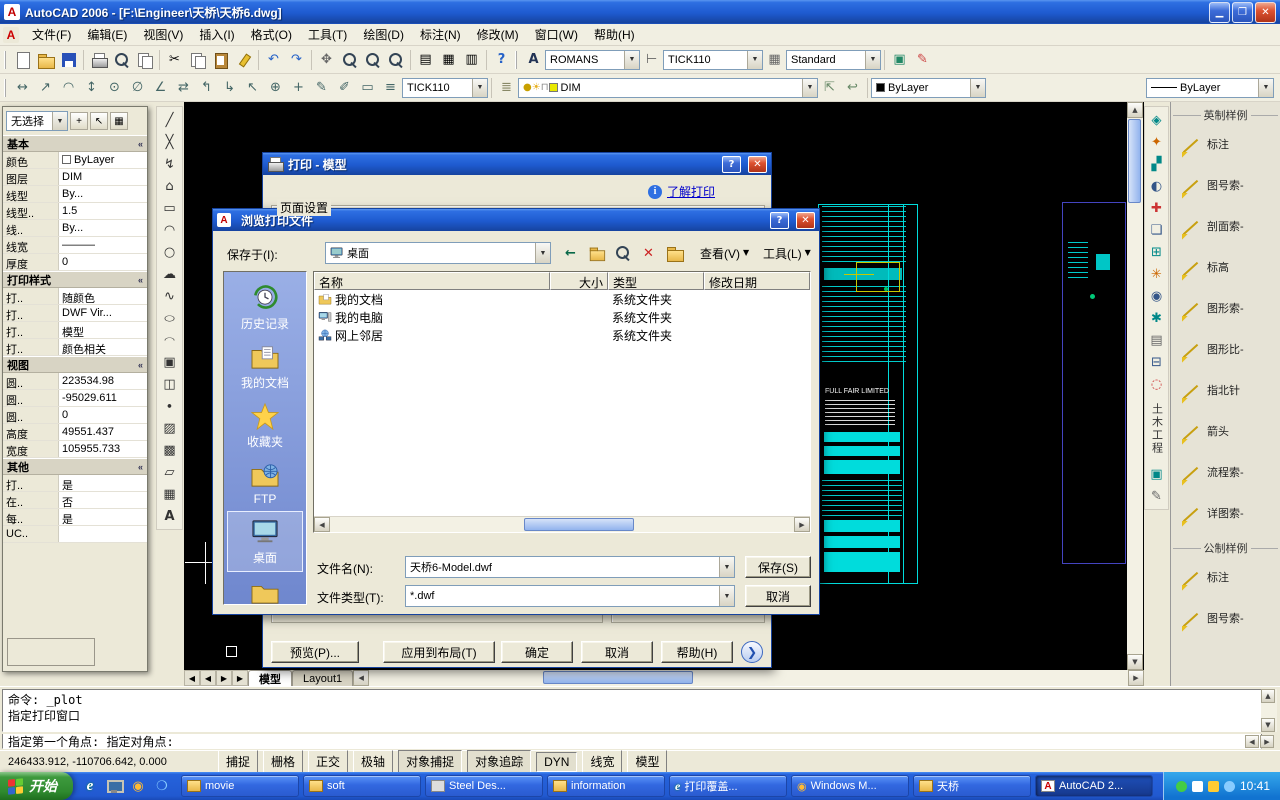  Describe the element at coordinates (79, 121) in the screenshot. I see `toggle-pickadd-button: +` at that location.